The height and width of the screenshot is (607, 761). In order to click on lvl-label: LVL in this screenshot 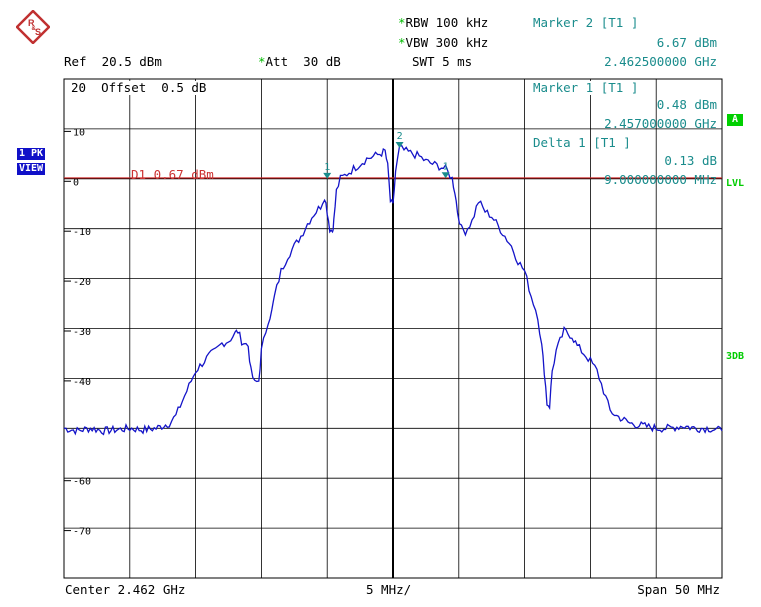, I will do `click(735, 183)`.